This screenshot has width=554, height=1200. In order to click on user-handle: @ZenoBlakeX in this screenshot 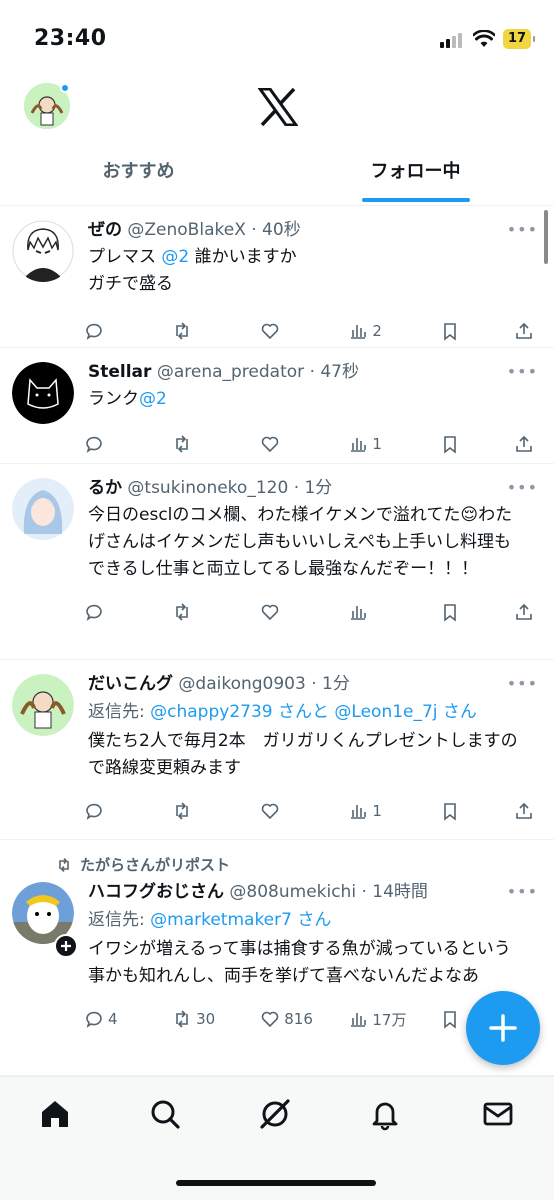, I will do `click(186, 230)`.